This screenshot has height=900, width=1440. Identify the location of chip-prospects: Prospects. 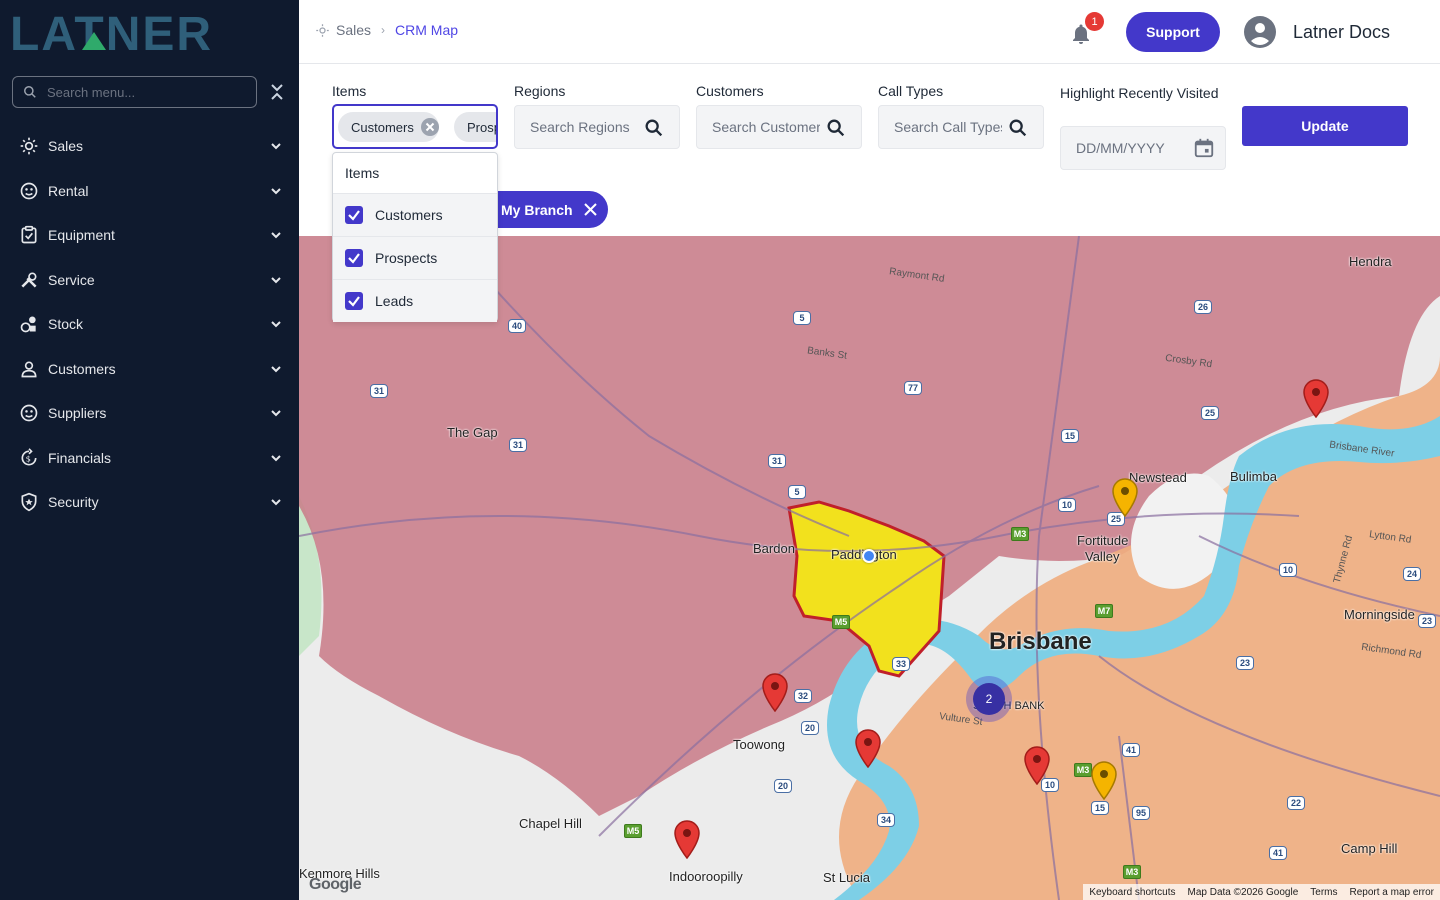
(475, 127).